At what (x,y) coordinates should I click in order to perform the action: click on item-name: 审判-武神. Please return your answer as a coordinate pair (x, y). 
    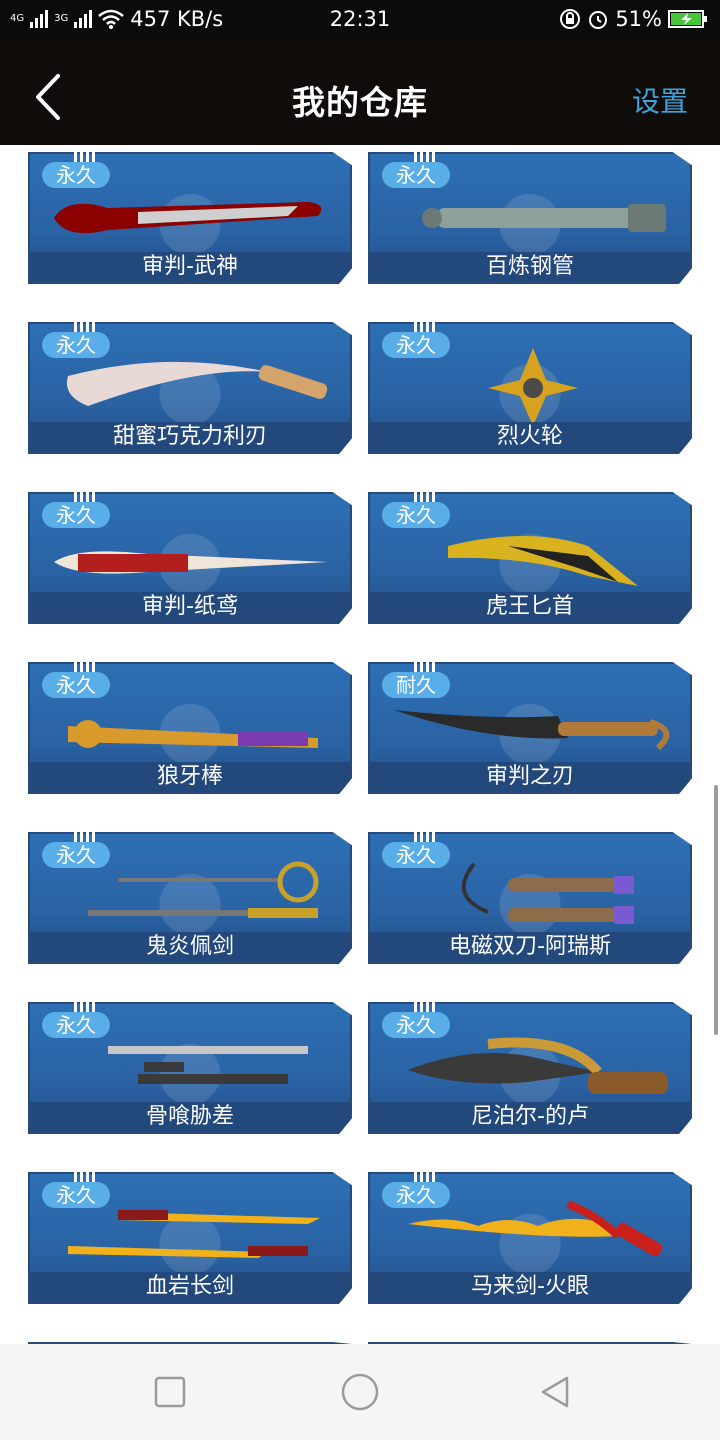
    Looking at the image, I should click on (190, 267).